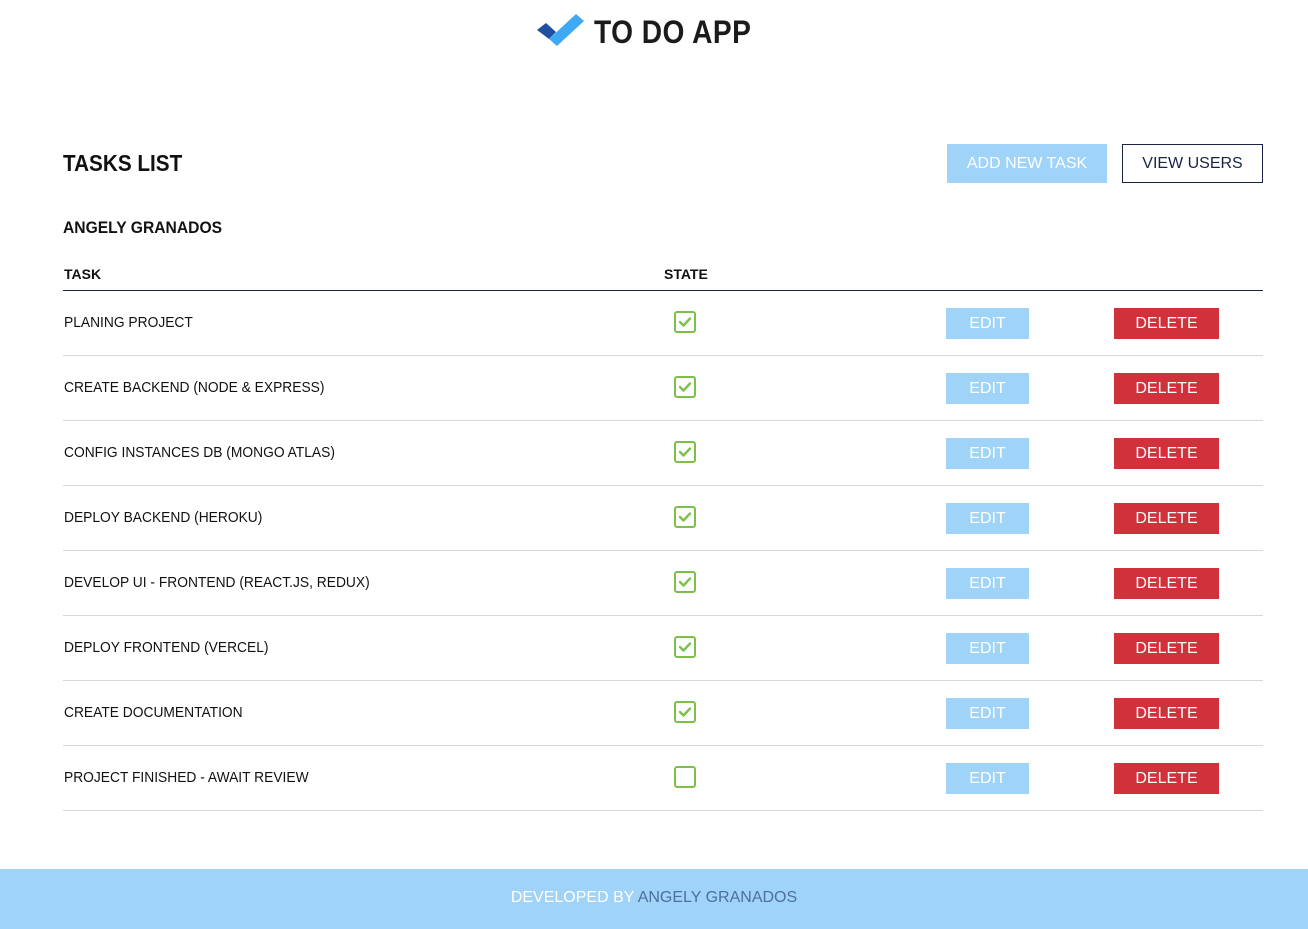 The height and width of the screenshot is (929, 1308). Describe the element at coordinates (1192, 163) in the screenshot. I see `view-users-button: VIEW USERS` at that location.